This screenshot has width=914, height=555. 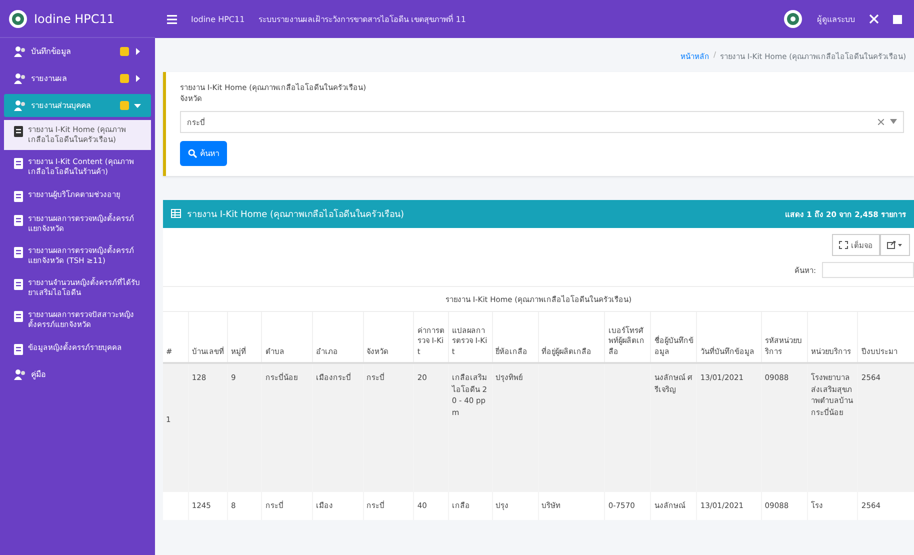 What do you see at coordinates (868, 270) in the screenshot?
I see `search-field` at bounding box center [868, 270].